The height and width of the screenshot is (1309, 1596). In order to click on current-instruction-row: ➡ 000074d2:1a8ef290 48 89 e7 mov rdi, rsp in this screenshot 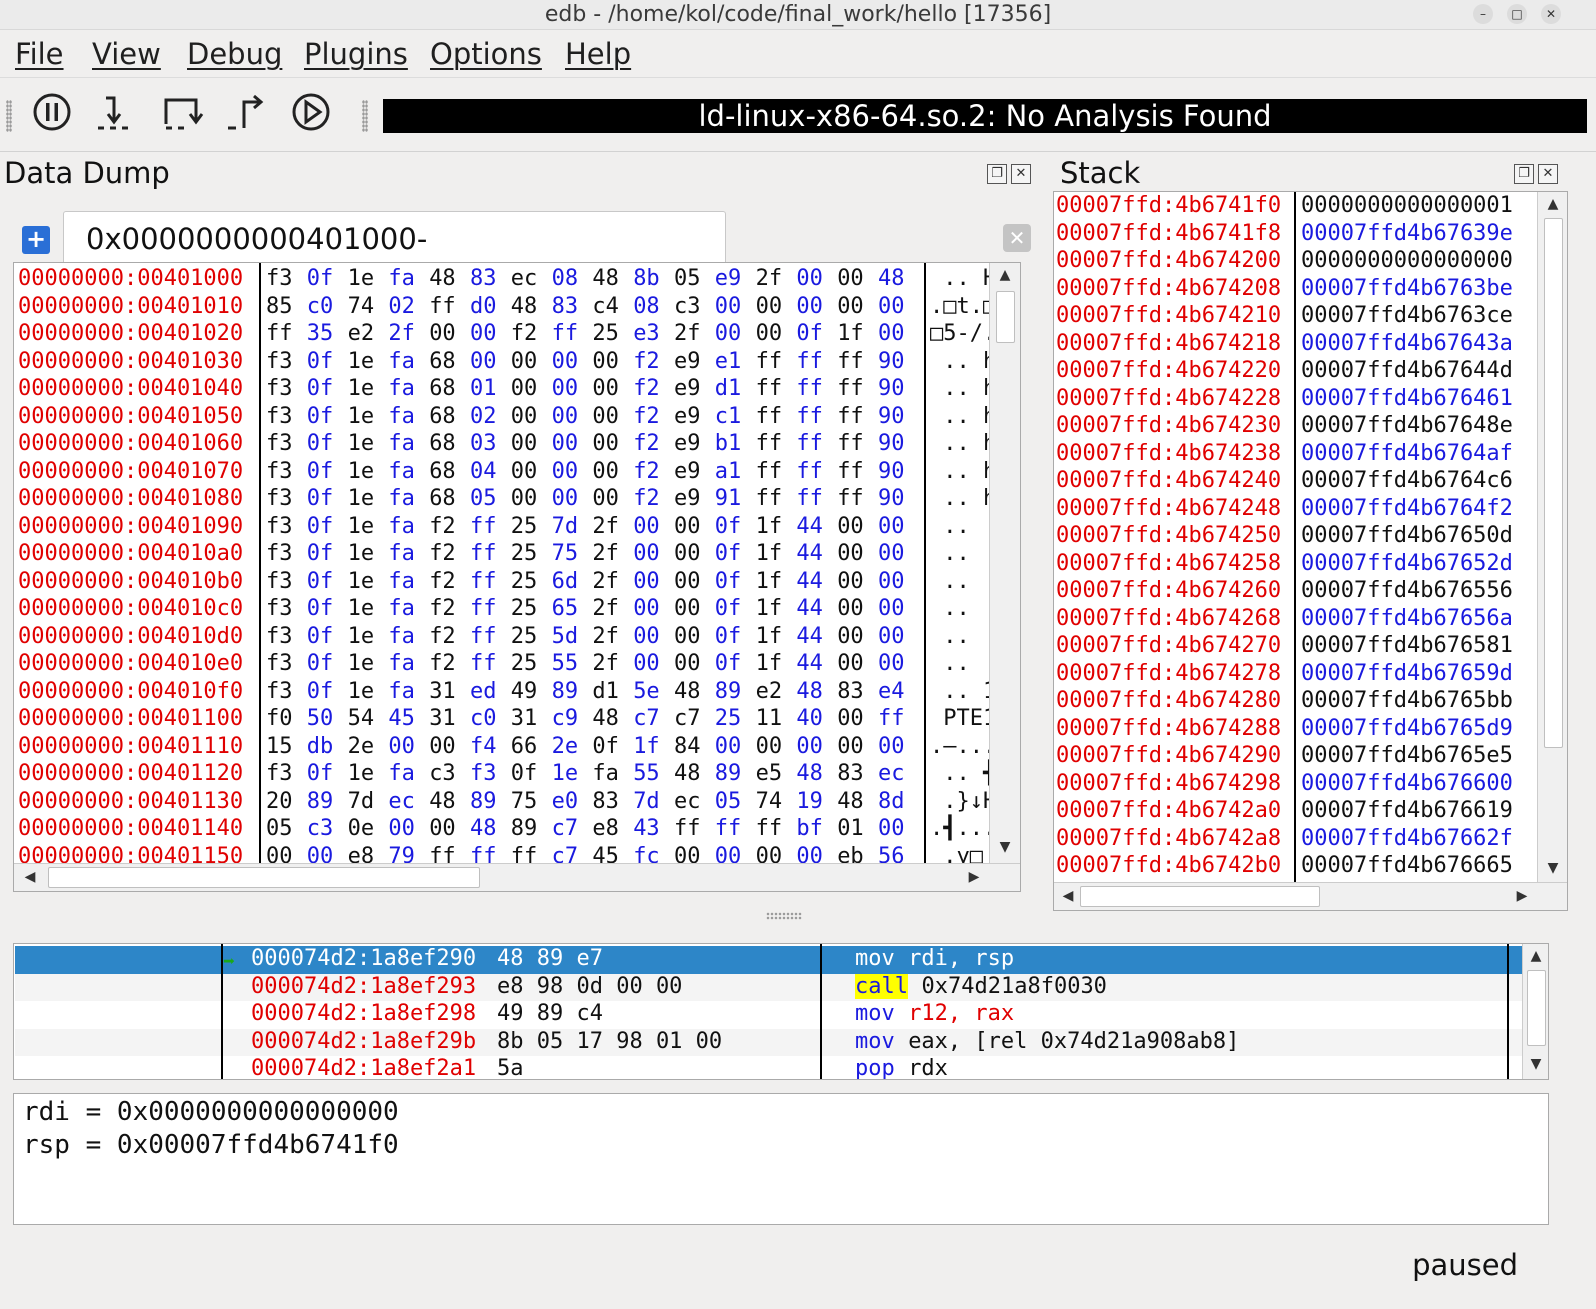, I will do `click(768, 960)`.